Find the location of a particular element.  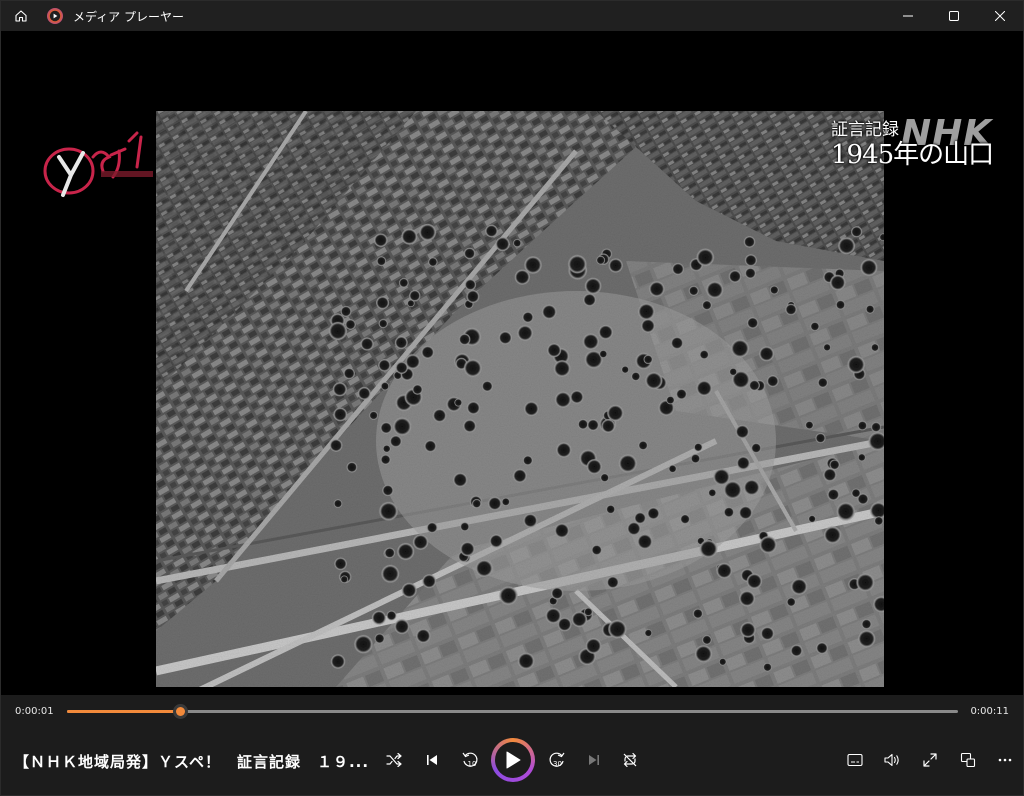

shuffle-icon is located at coordinates (394, 760).